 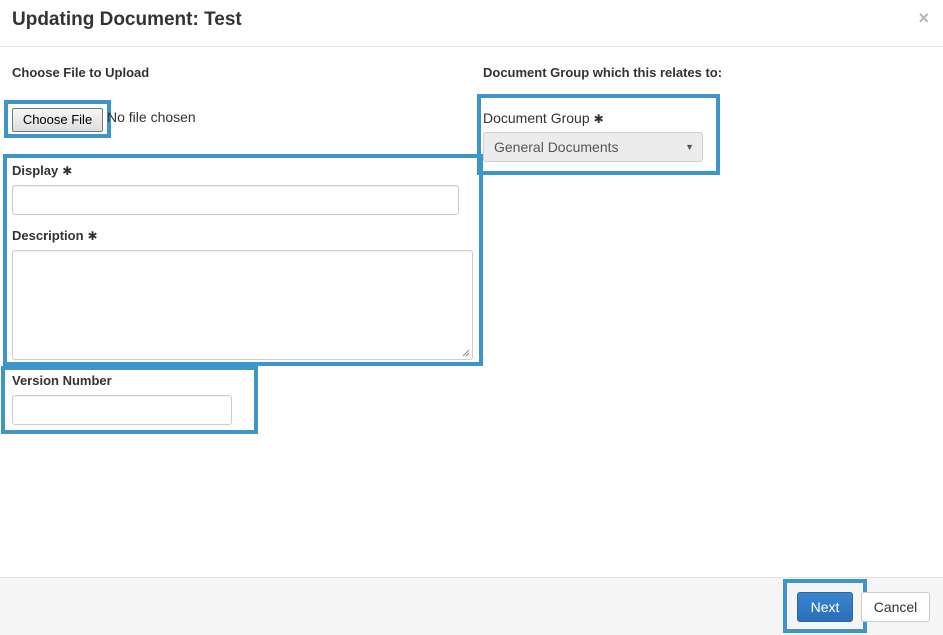 I want to click on document-group-label: Document Group ✱, so click(x=543, y=118).